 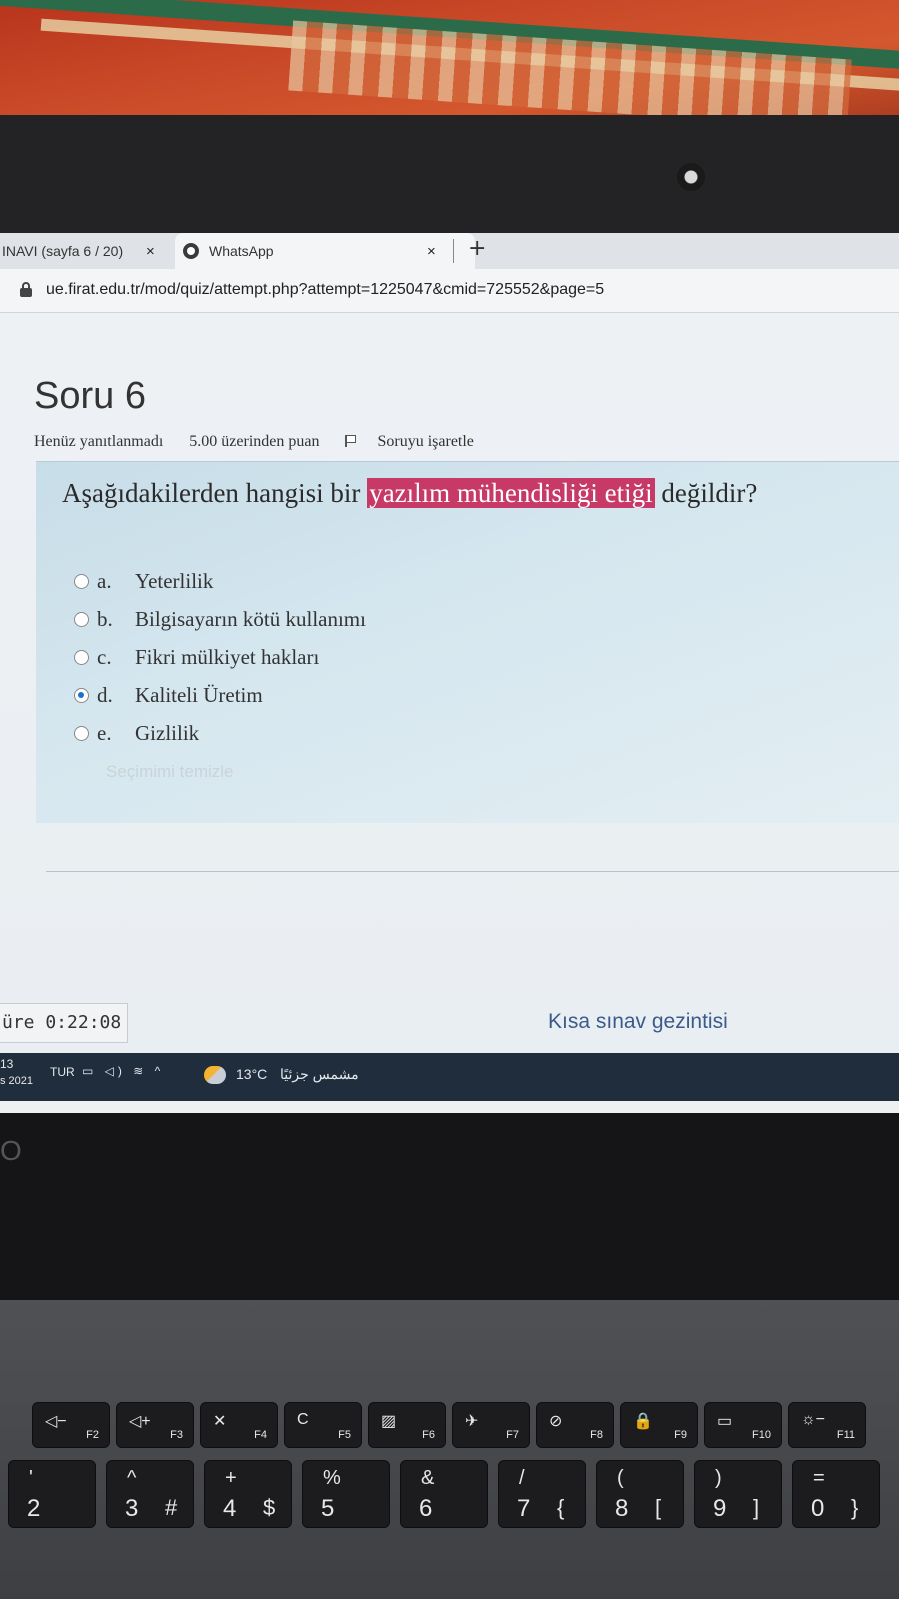 What do you see at coordinates (477, 248) in the screenshot?
I see `new-tab-button: +` at bounding box center [477, 248].